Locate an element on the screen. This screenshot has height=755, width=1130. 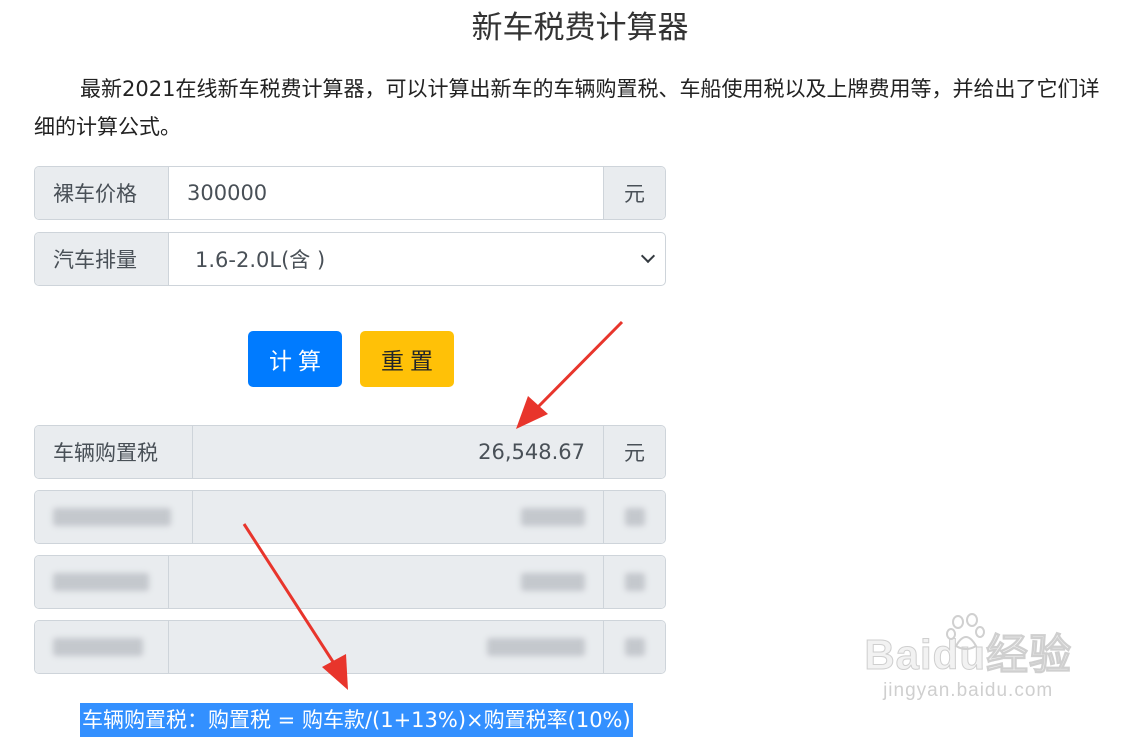
arrow-to-tax-value-icon is located at coordinates (570, 374).